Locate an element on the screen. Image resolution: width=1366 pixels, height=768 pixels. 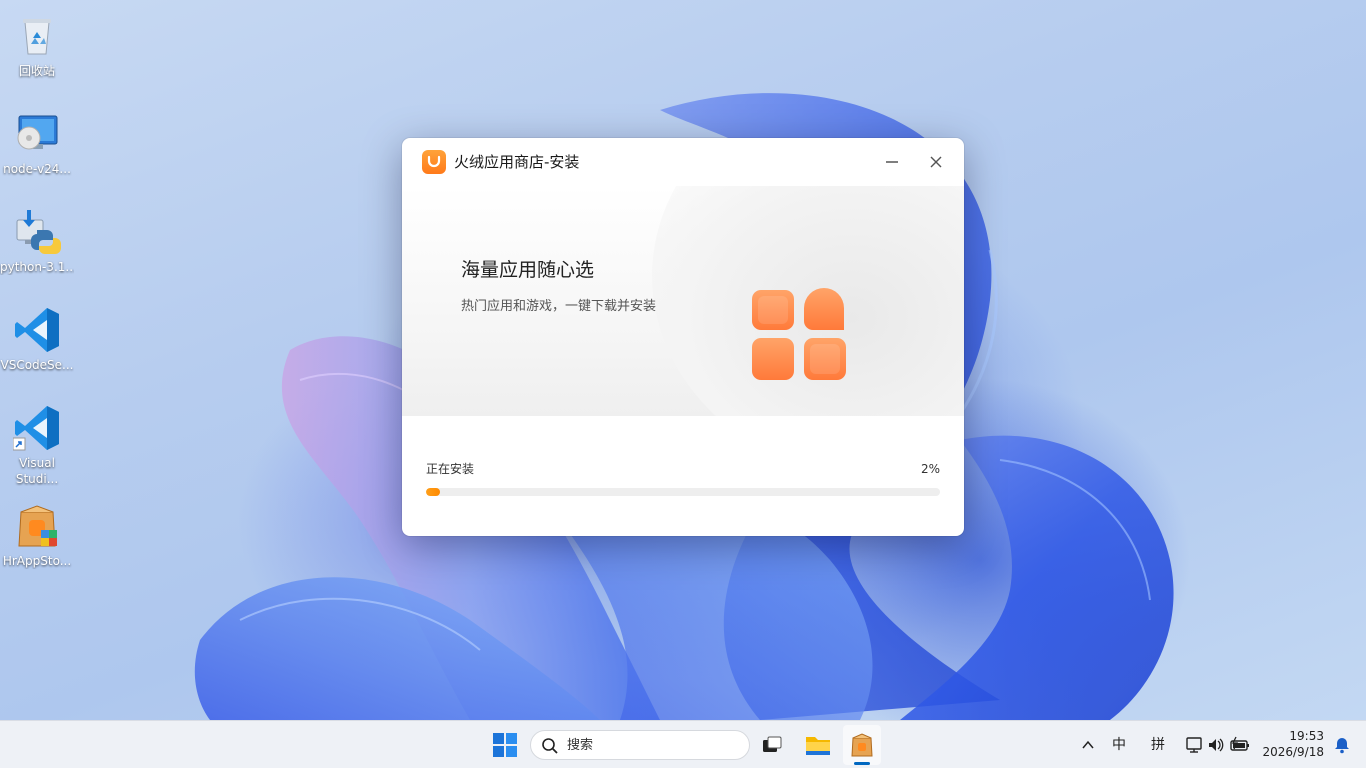
task-view-button is located at coordinates (772, 745).